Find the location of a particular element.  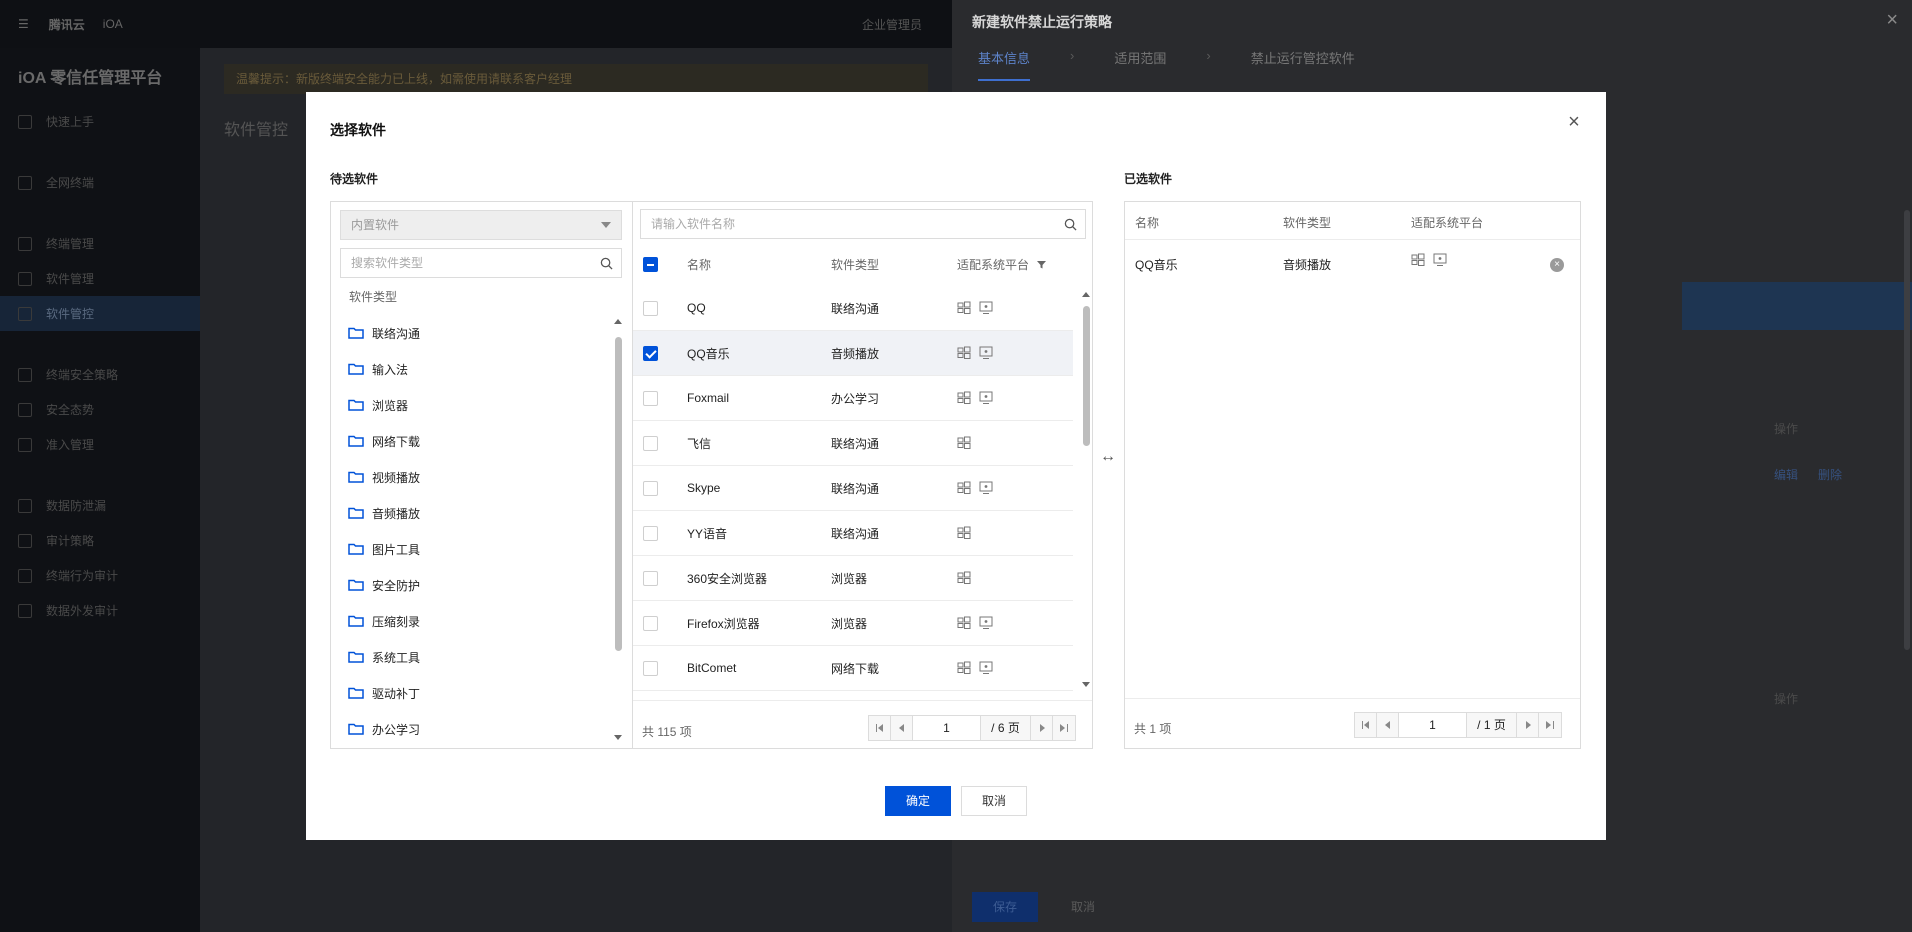

software-row: Skype 联络沟通 is located at coordinates (853, 488).